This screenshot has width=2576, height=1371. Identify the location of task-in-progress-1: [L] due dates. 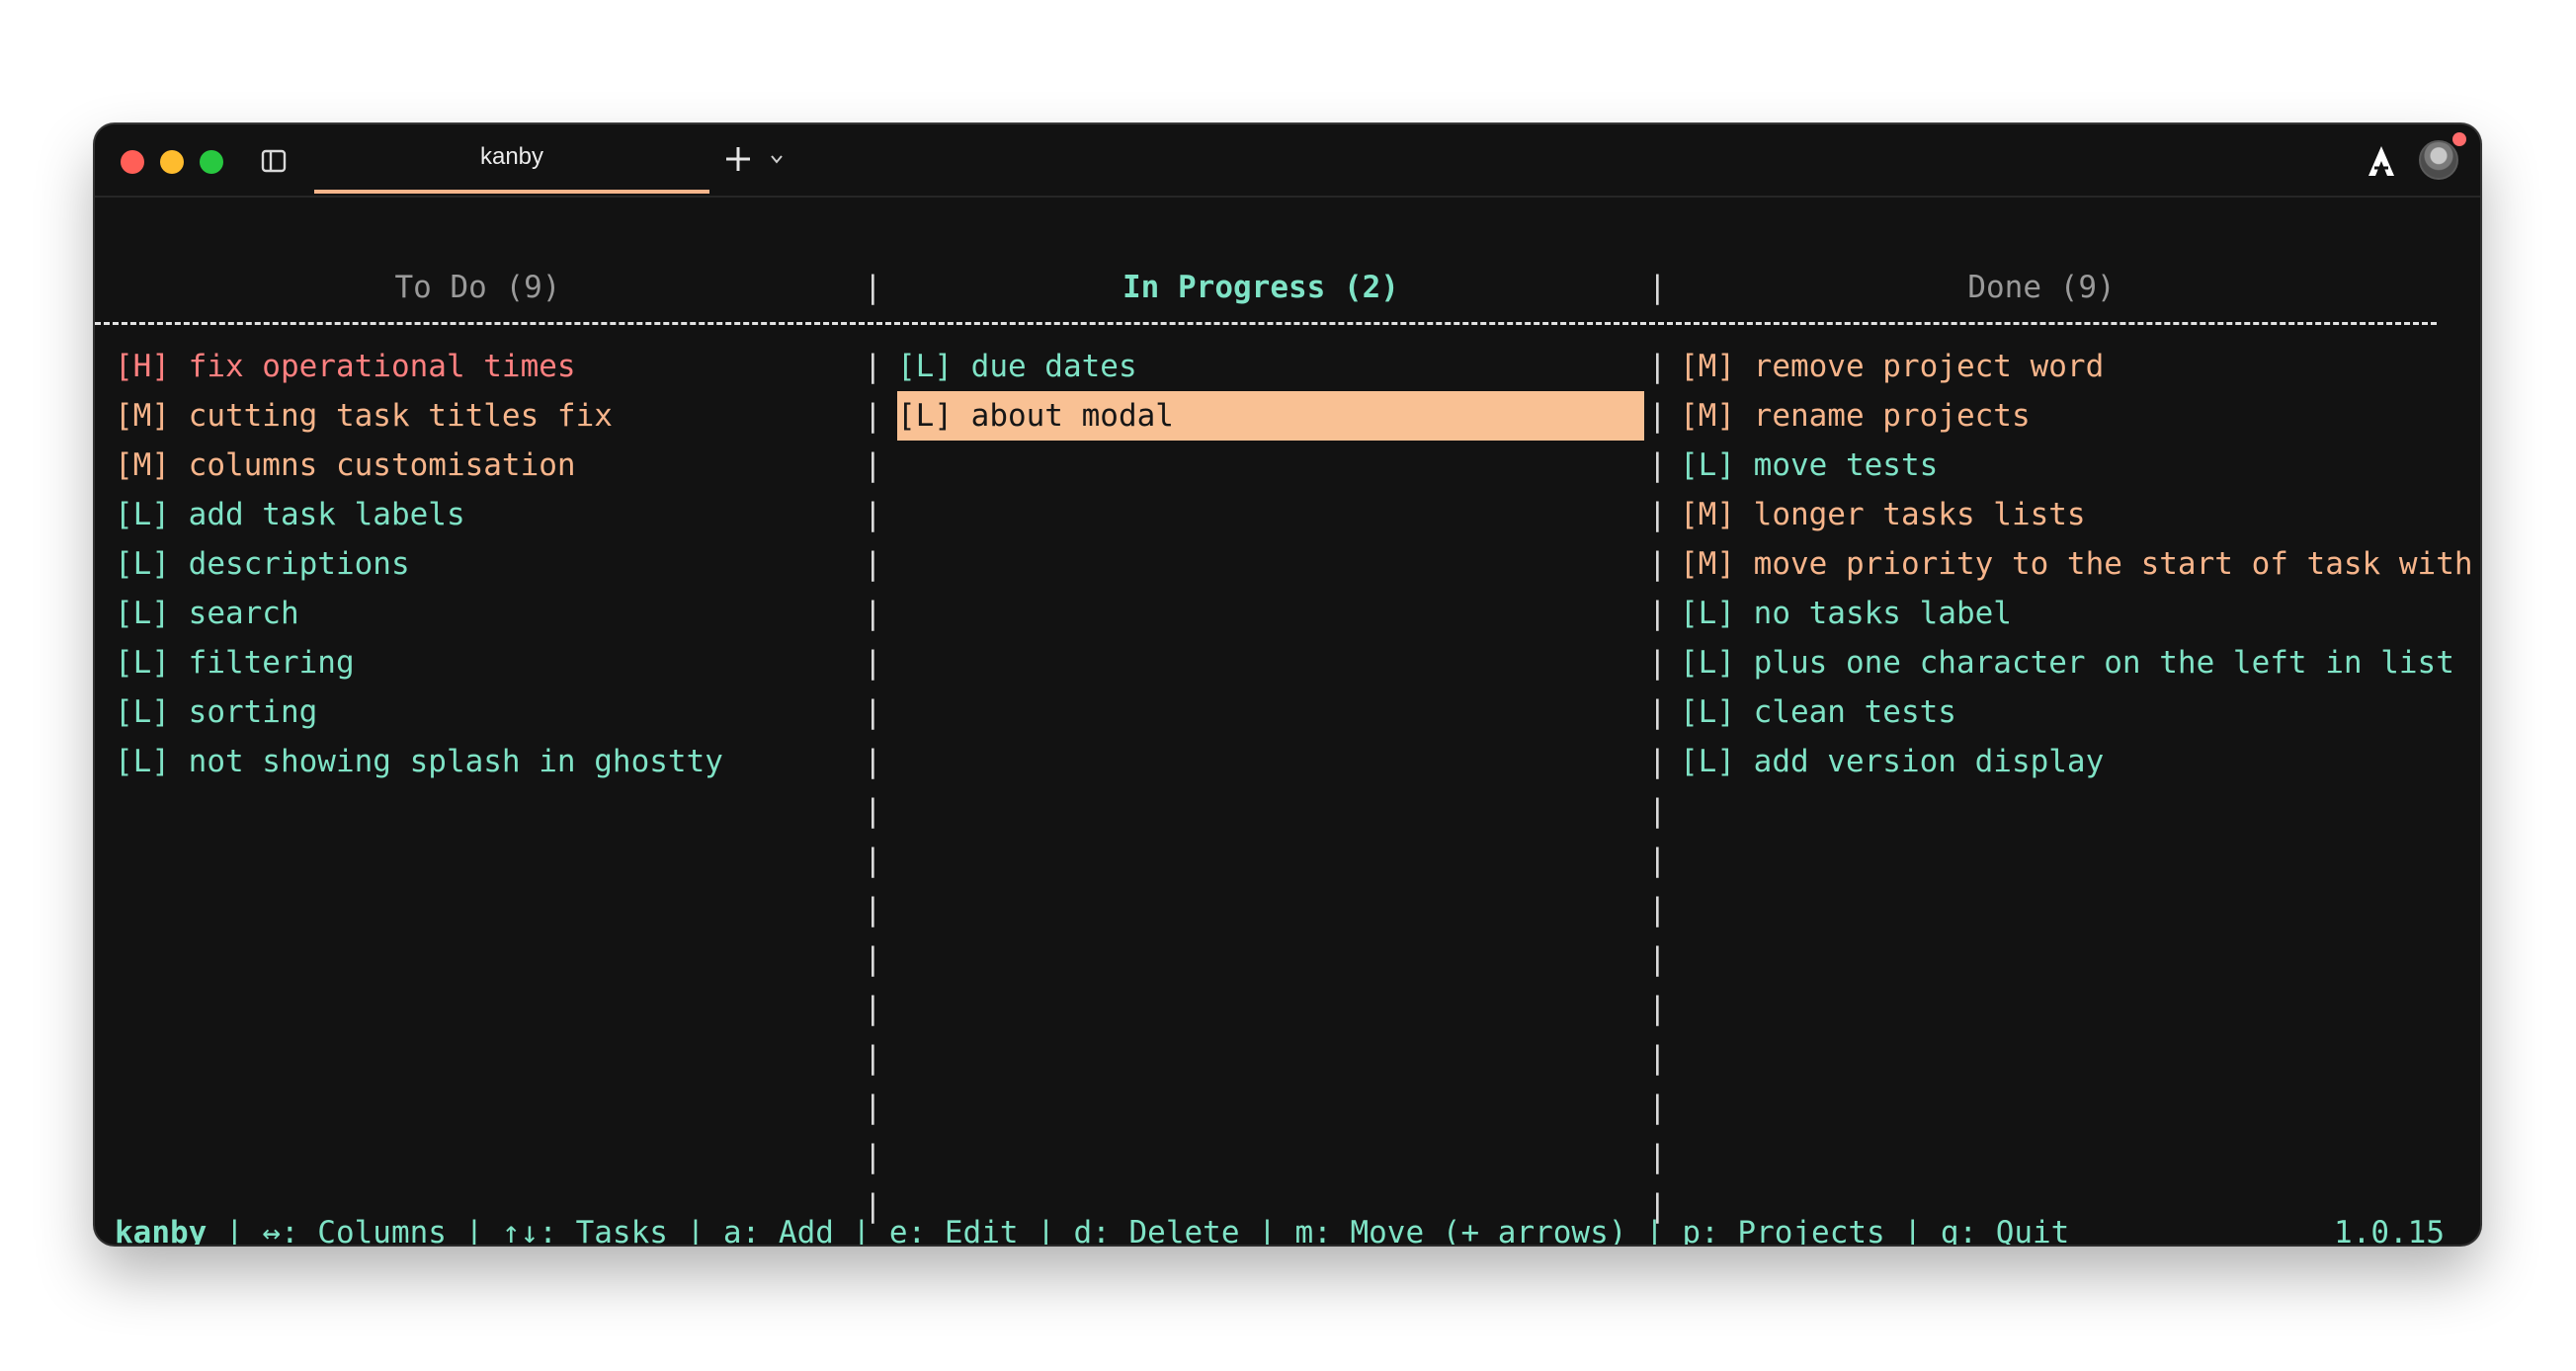
(1017, 366).